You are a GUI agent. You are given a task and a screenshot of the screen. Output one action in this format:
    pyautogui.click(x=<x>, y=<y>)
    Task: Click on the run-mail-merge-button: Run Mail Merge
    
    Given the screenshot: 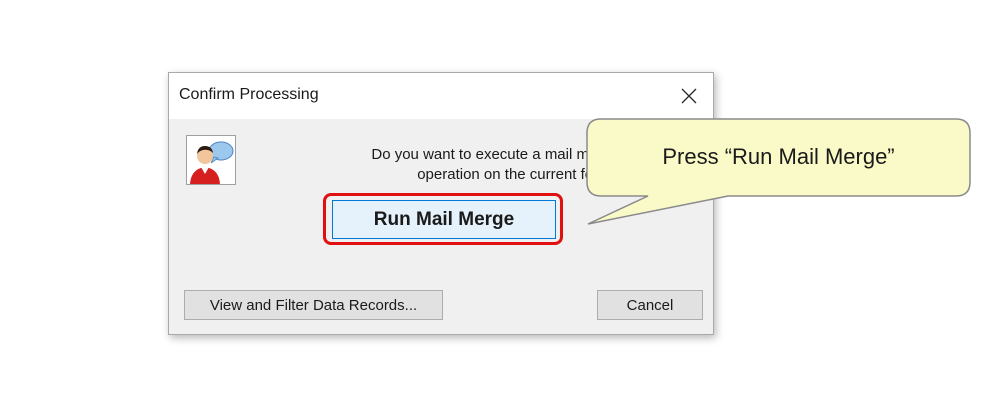 What is the action you would take?
    pyautogui.click(x=444, y=219)
    